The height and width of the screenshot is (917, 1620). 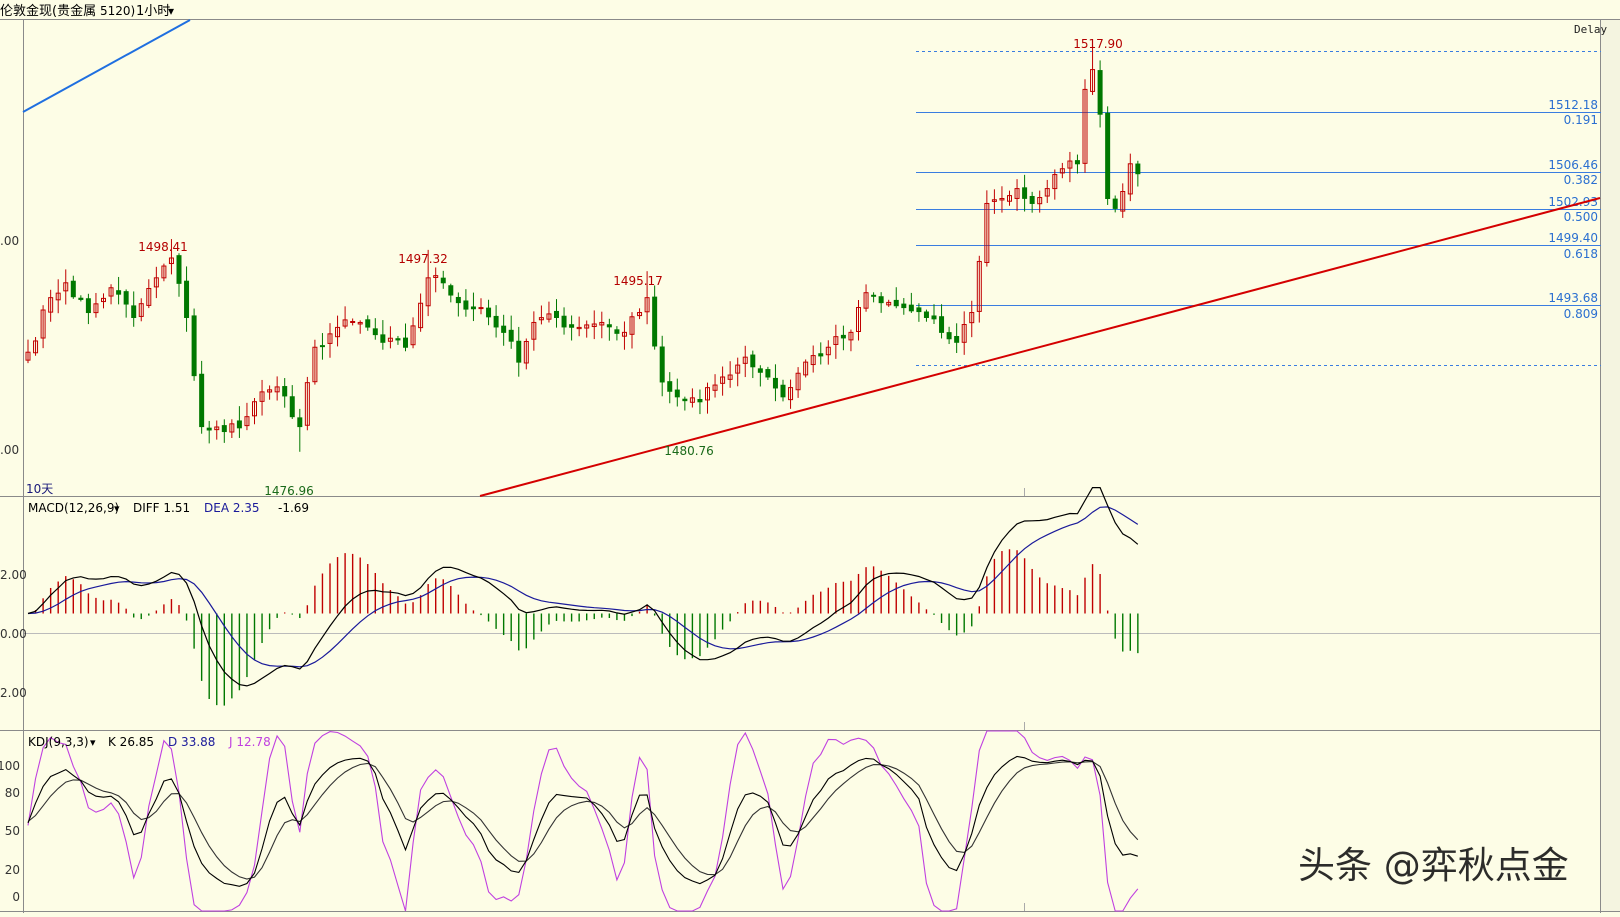 I want to click on watermark: 头条 @弈秋点金, so click(x=1433, y=865).